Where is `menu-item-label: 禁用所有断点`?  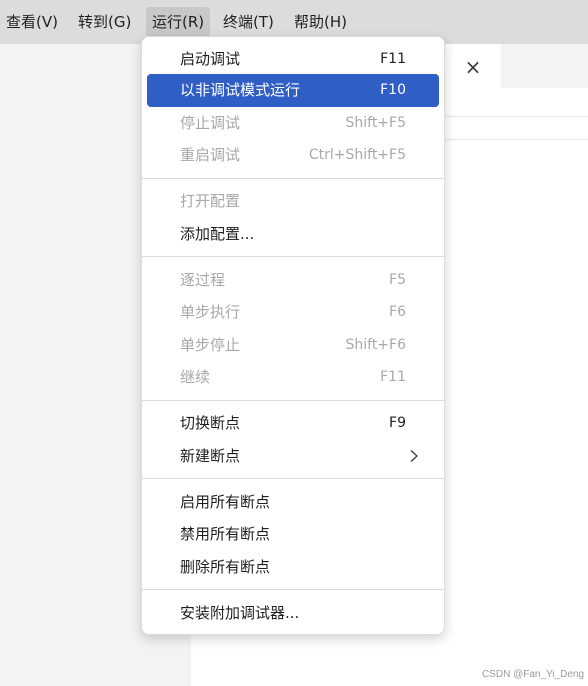
menu-item-label: 禁用所有断点 is located at coordinates (225, 534).